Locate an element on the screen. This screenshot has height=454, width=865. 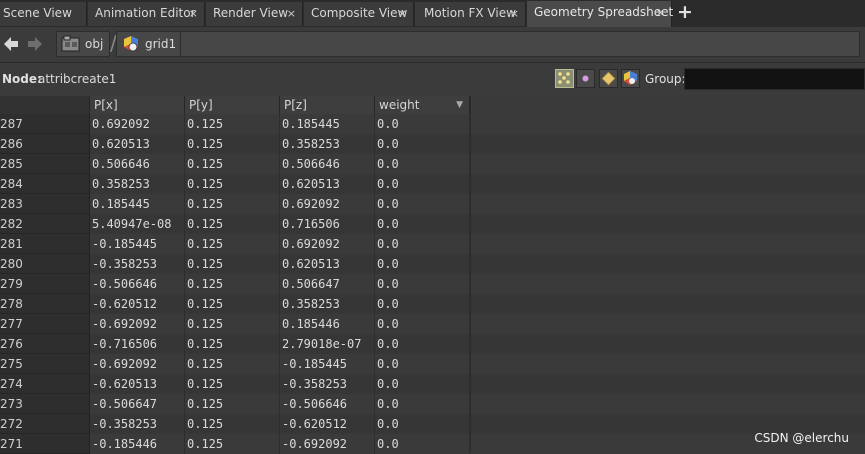
path-field is located at coordinates (520, 44).